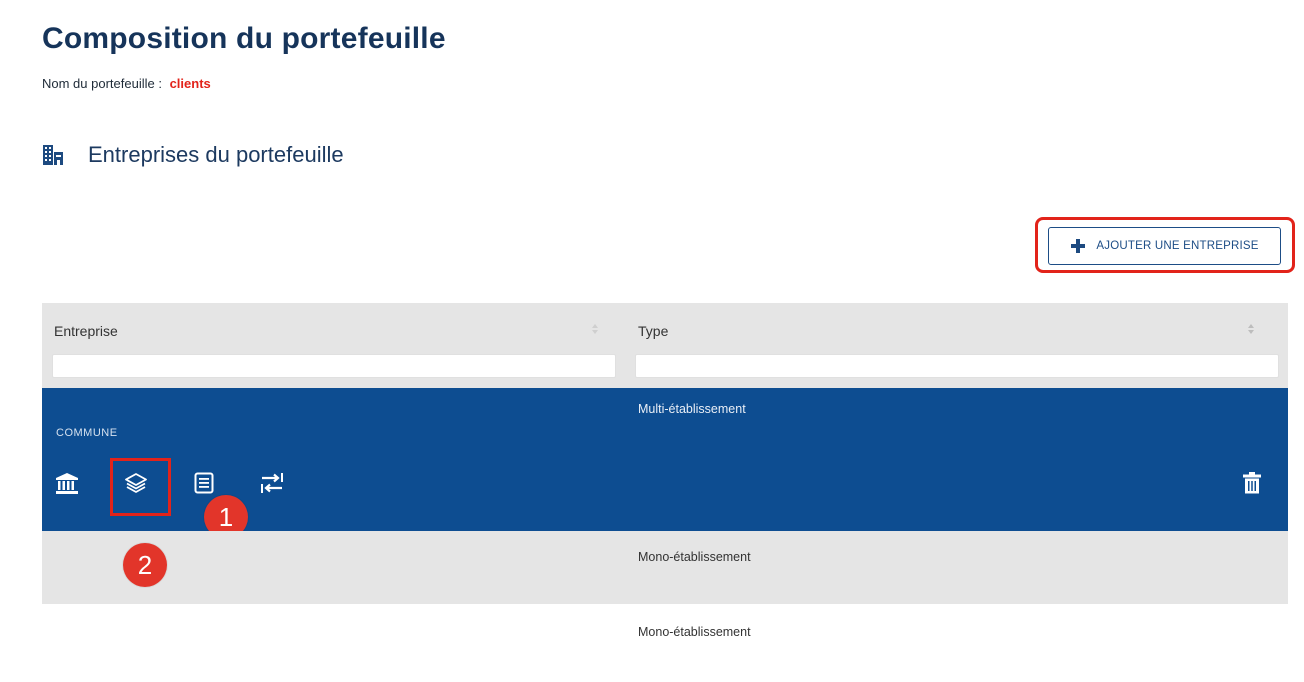  What do you see at coordinates (244, 38) in the screenshot?
I see `page-title: Composition du portefeuille` at bounding box center [244, 38].